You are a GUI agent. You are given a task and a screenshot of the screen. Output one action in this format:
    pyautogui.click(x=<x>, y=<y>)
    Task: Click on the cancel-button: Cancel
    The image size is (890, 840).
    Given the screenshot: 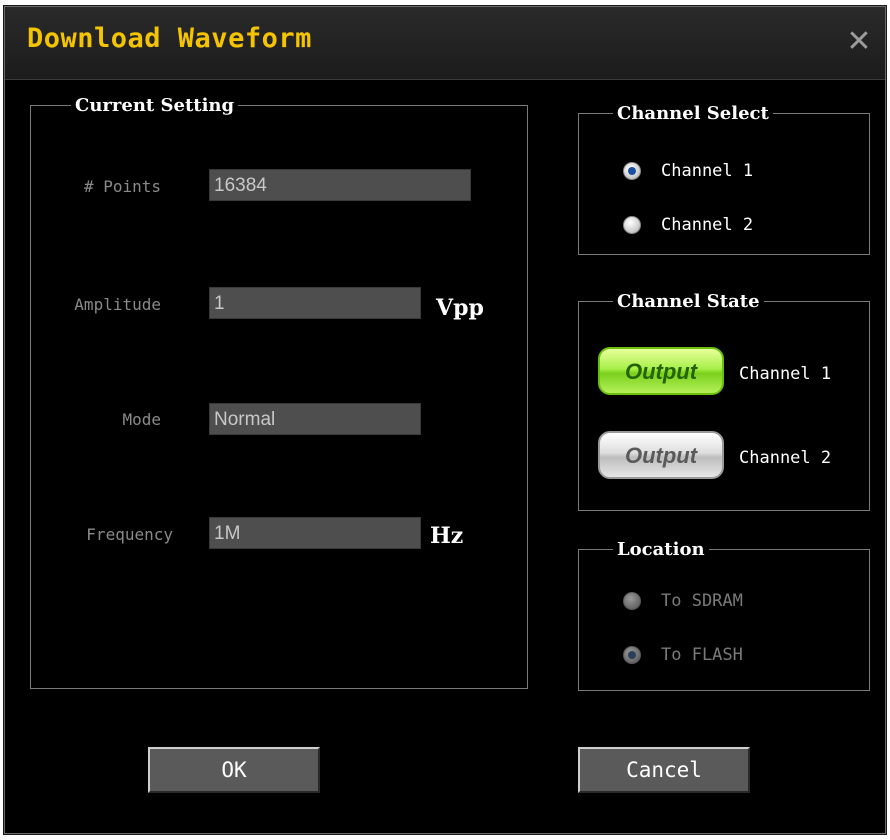 What is the action you would take?
    pyautogui.click(x=664, y=770)
    